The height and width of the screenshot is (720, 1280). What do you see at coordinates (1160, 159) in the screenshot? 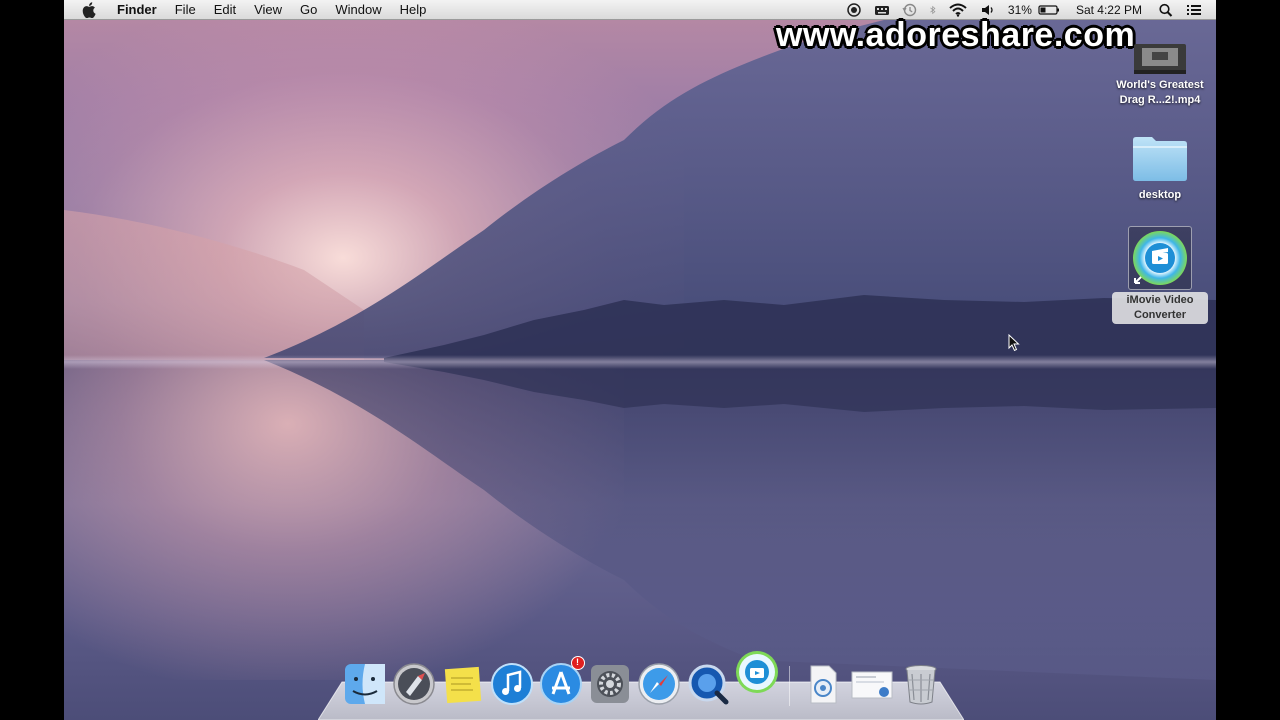
I see `folder-icon` at bounding box center [1160, 159].